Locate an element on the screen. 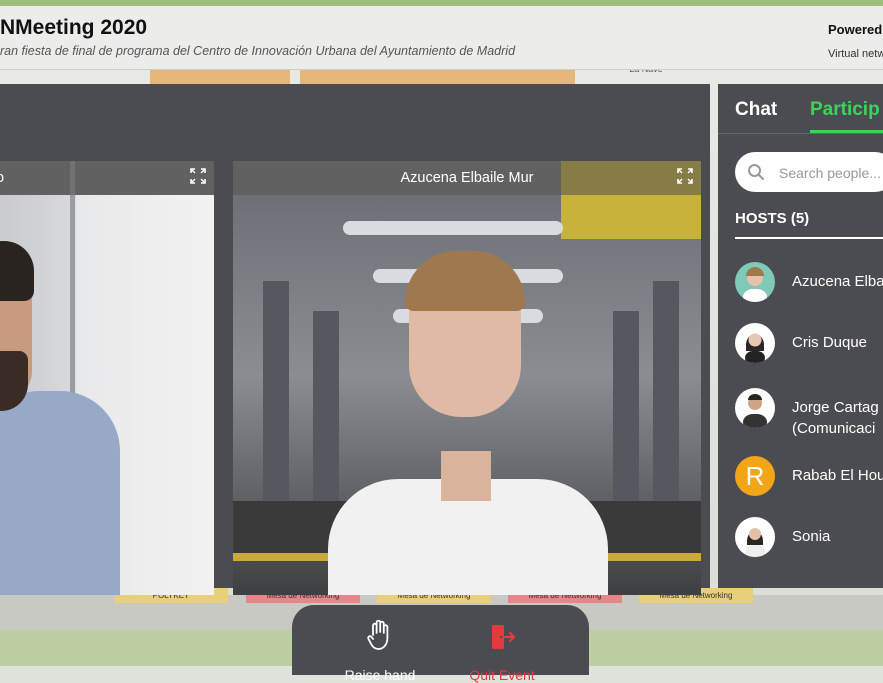 The image size is (883, 683). video-tile-bar: o is located at coordinates (107, 178).